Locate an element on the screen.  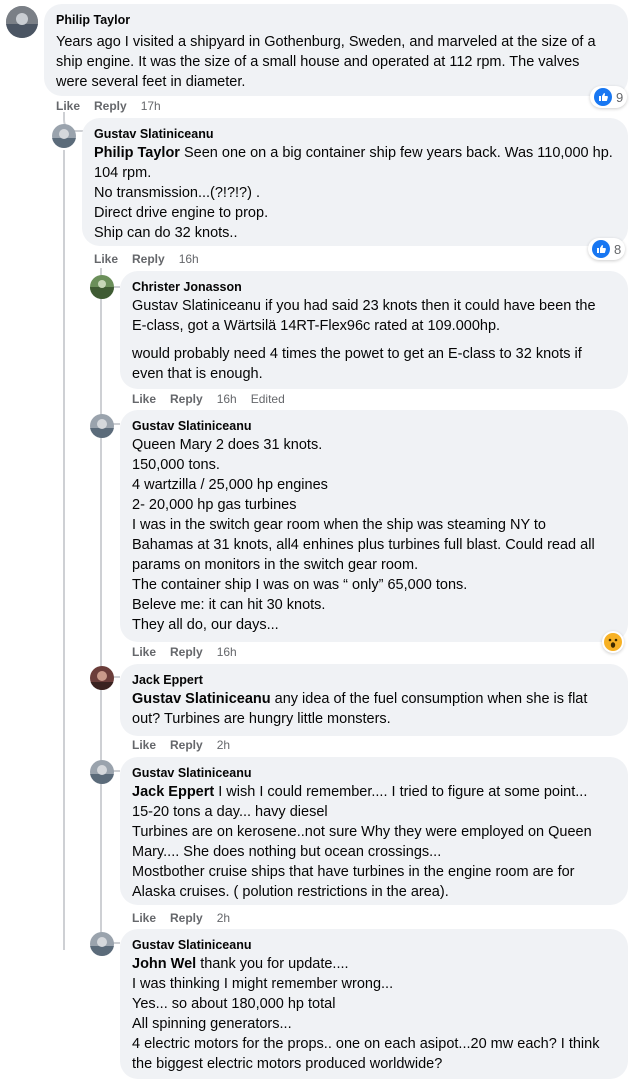
comment-author: Philip Taylor is located at coordinates (93, 20).